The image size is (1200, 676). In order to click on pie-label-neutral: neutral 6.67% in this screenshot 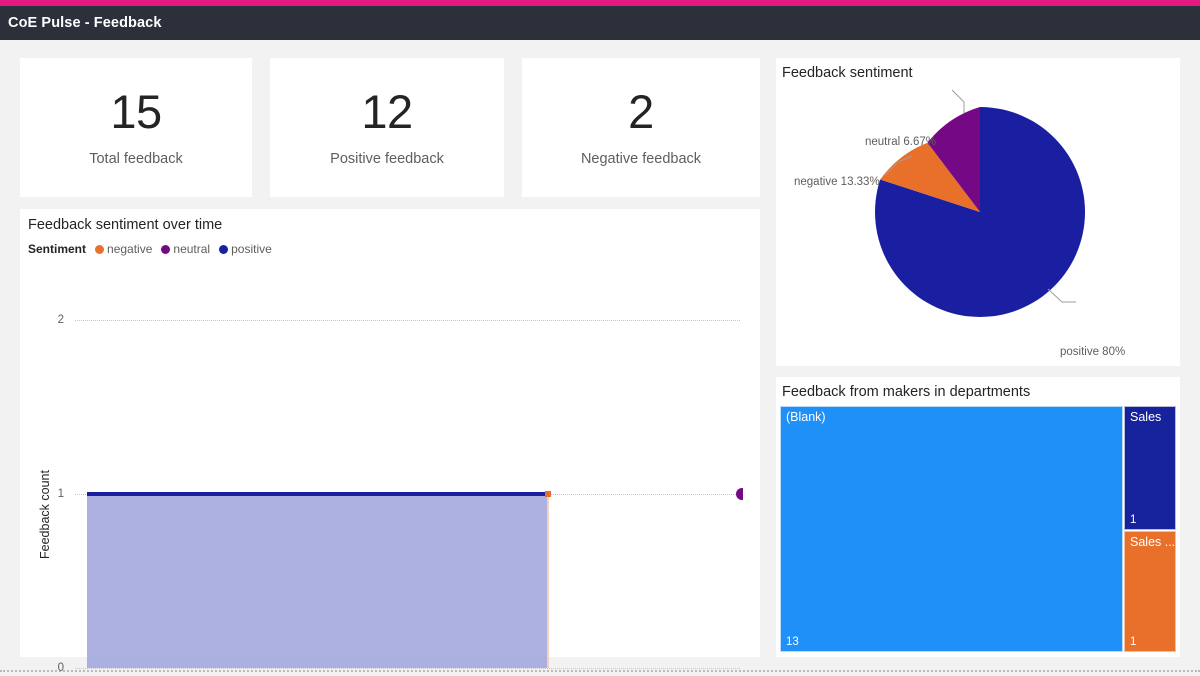, I will do `click(900, 142)`.